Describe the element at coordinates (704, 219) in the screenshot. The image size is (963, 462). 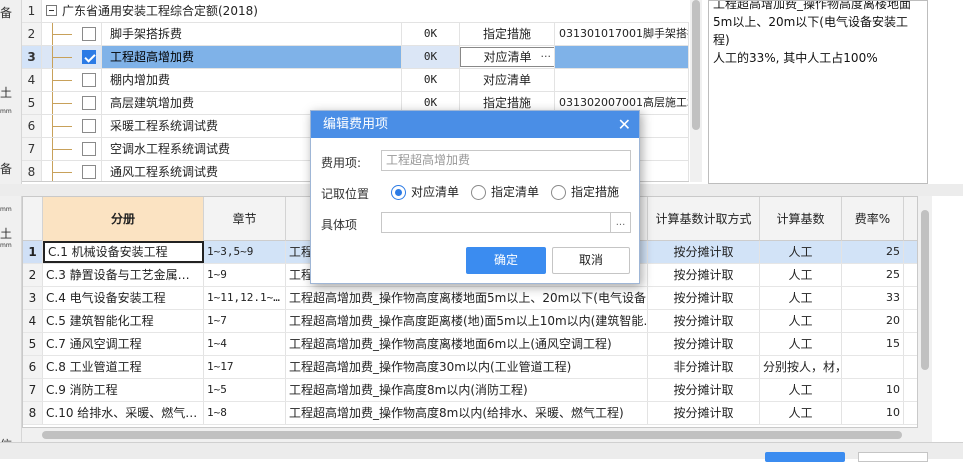
I see `header-method: 计算基数计取方式` at that location.